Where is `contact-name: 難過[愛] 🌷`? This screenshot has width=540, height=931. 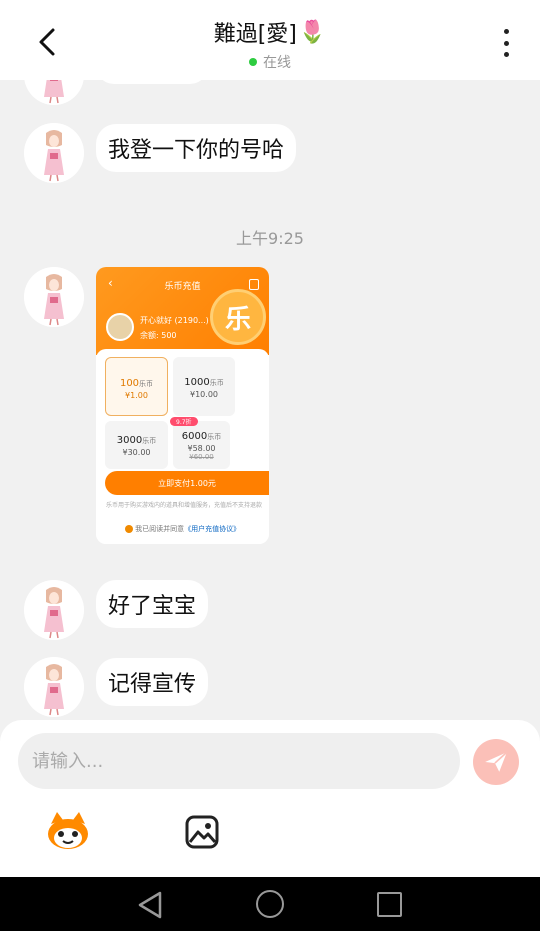
contact-name: 難過[愛] 🌷 is located at coordinates (270, 32).